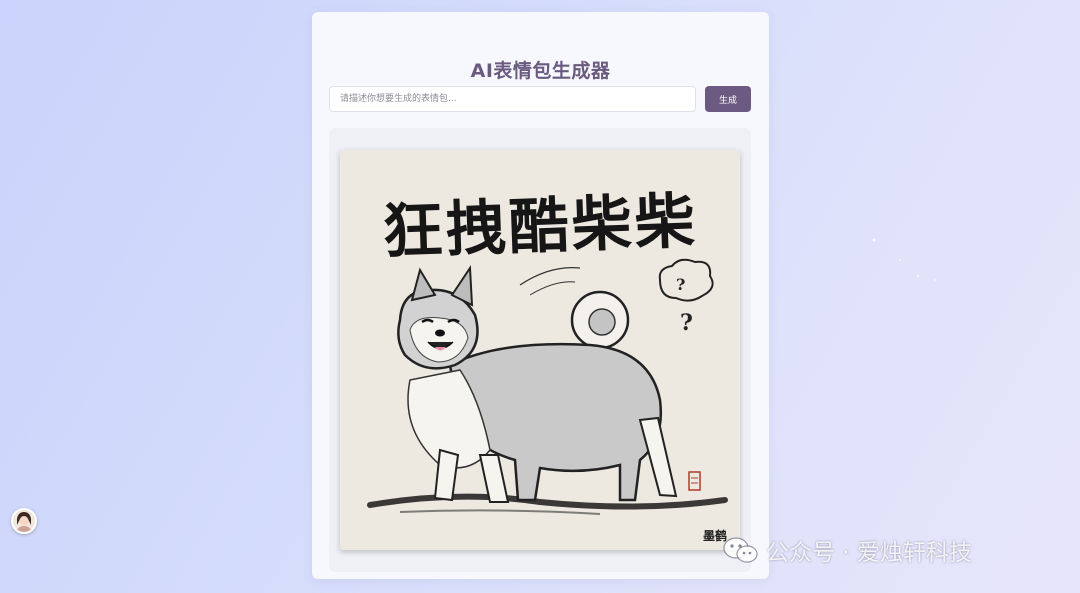 This screenshot has height=593, width=1080. I want to click on meme-caption: 狂拽酷柴柴, so click(540, 227).